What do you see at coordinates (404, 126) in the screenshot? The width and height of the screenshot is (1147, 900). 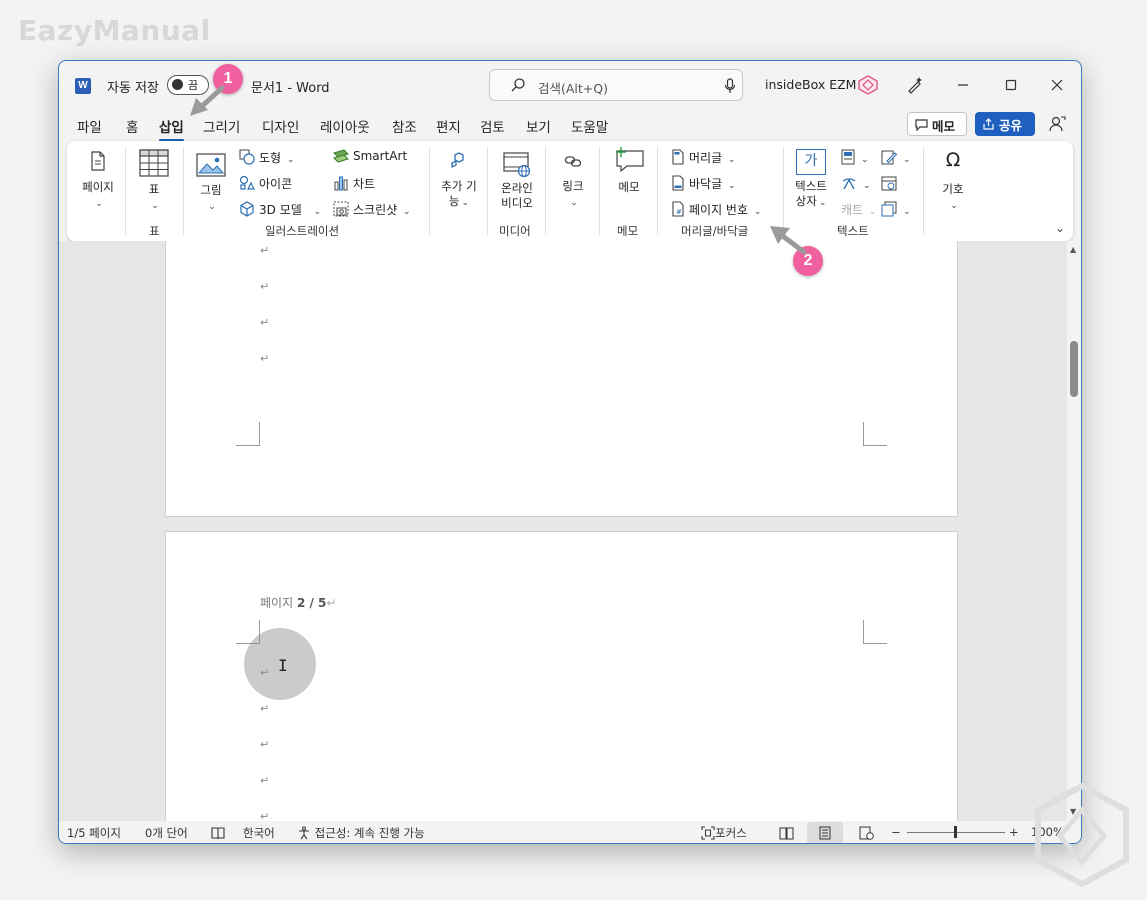 I see `tab-references: 참조` at bounding box center [404, 126].